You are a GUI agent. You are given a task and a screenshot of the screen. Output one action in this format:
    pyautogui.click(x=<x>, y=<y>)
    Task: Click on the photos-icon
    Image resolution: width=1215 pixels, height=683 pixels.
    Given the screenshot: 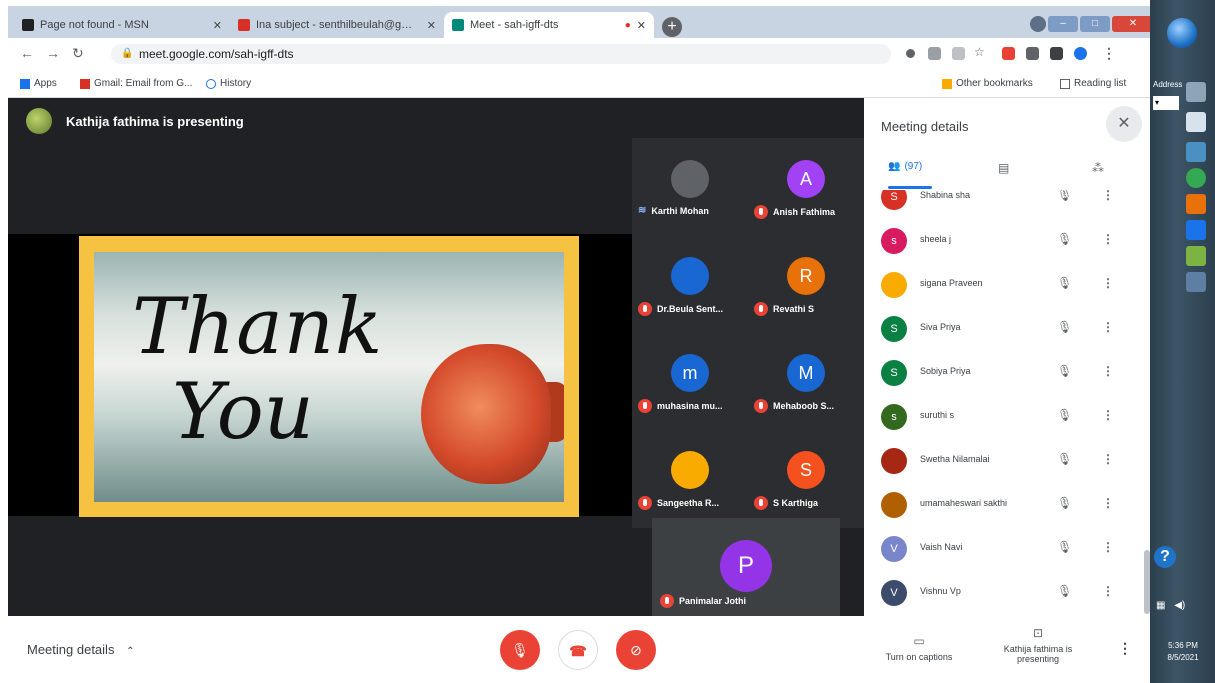 What is the action you would take?
    pyautogui.click(x=1196, y=256)
    